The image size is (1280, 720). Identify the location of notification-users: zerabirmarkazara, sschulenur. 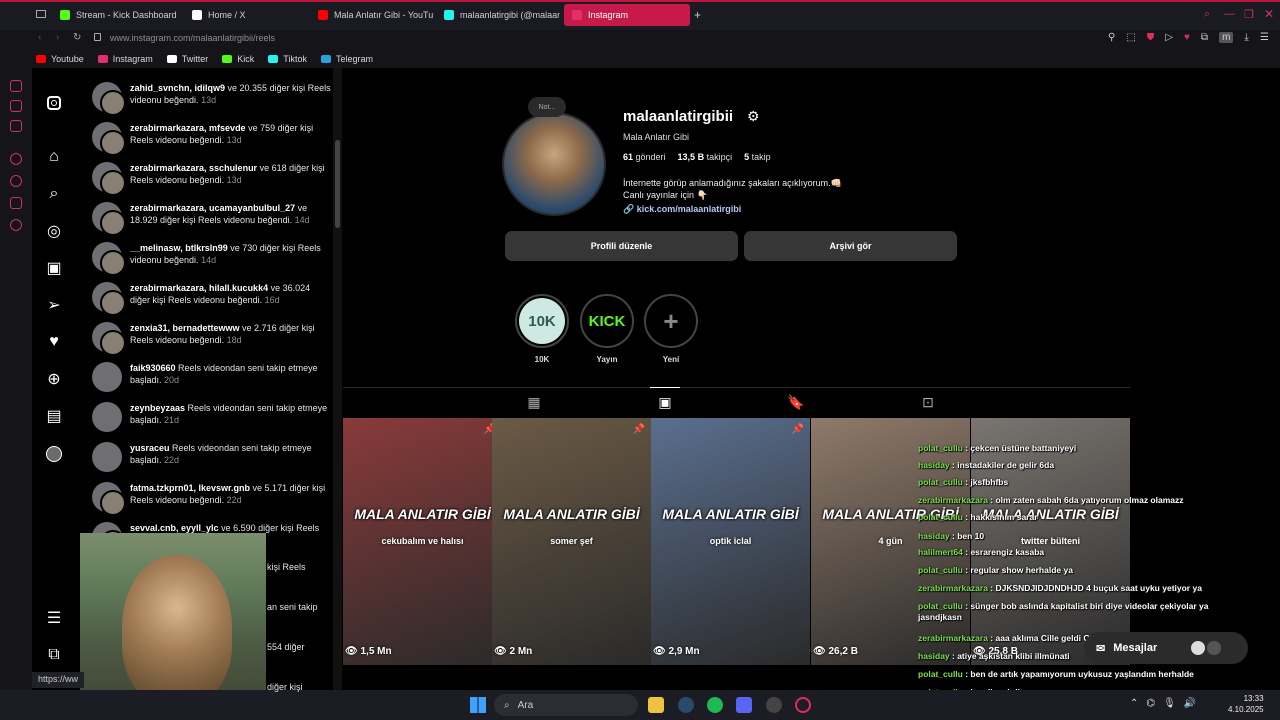
(193, 168).